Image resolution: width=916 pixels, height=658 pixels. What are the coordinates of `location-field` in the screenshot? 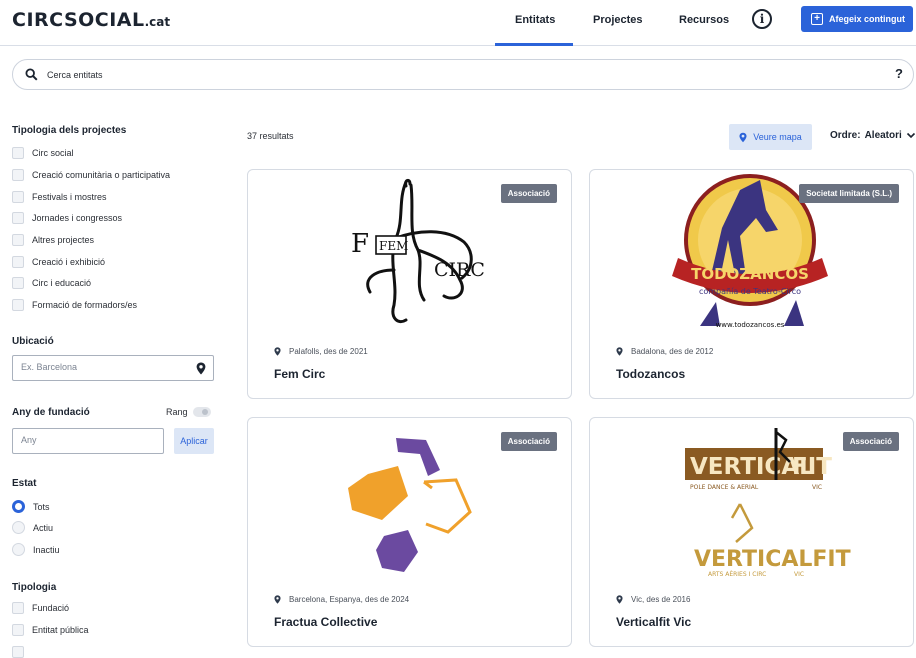 It's located at (113, 368).